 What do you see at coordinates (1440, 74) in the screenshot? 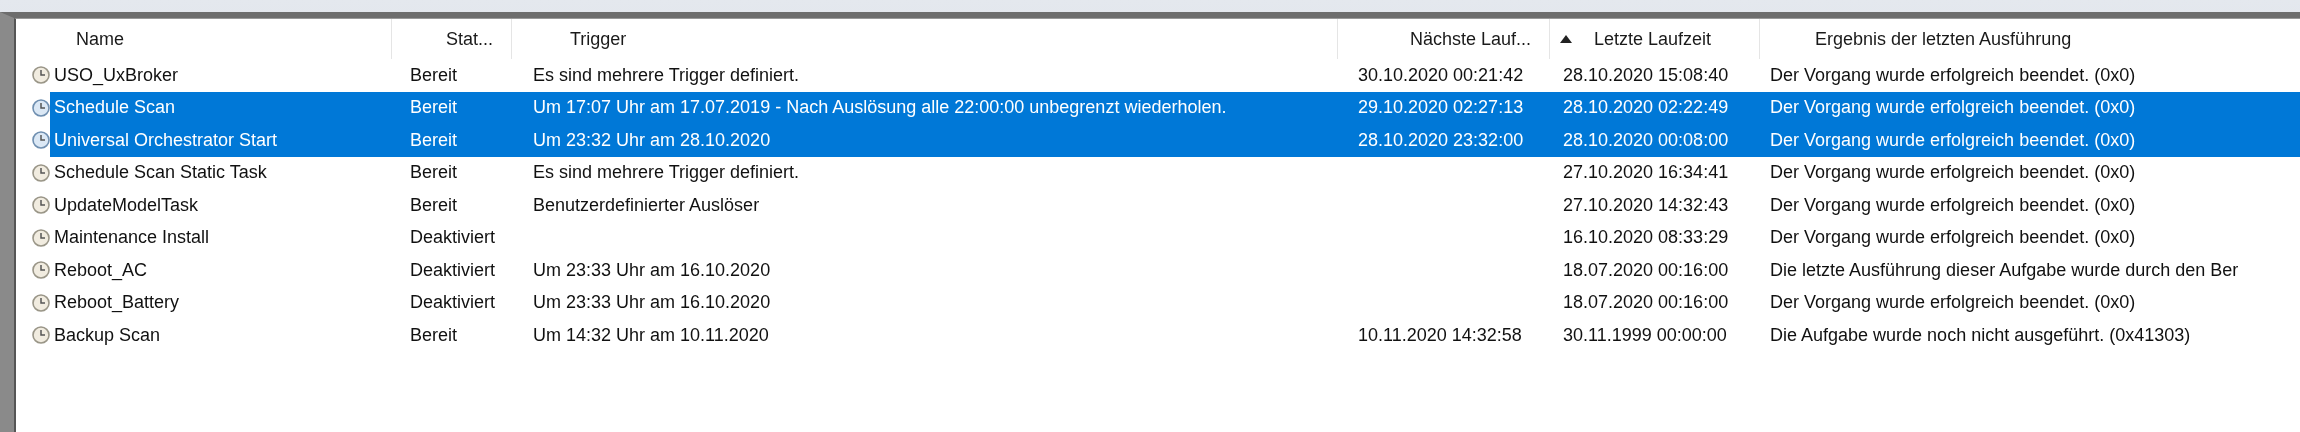
I see `table-cell-text: 30.10.2020 00:21:42` at bounding box center [1440, 74].